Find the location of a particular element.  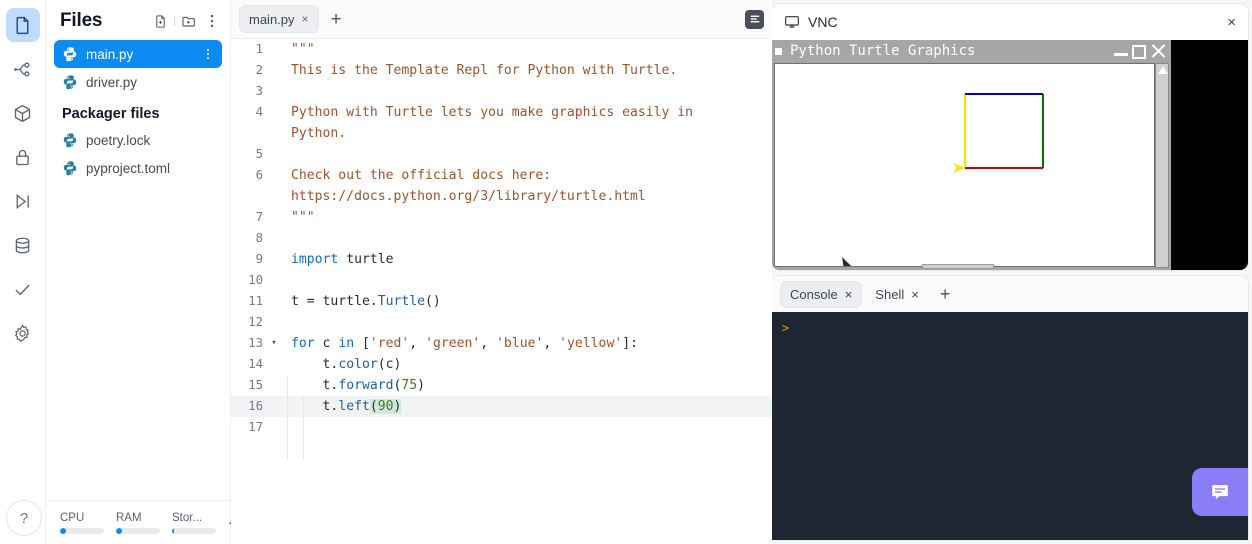

vnc-title-group: VNC is located at coordinates (811, 22).